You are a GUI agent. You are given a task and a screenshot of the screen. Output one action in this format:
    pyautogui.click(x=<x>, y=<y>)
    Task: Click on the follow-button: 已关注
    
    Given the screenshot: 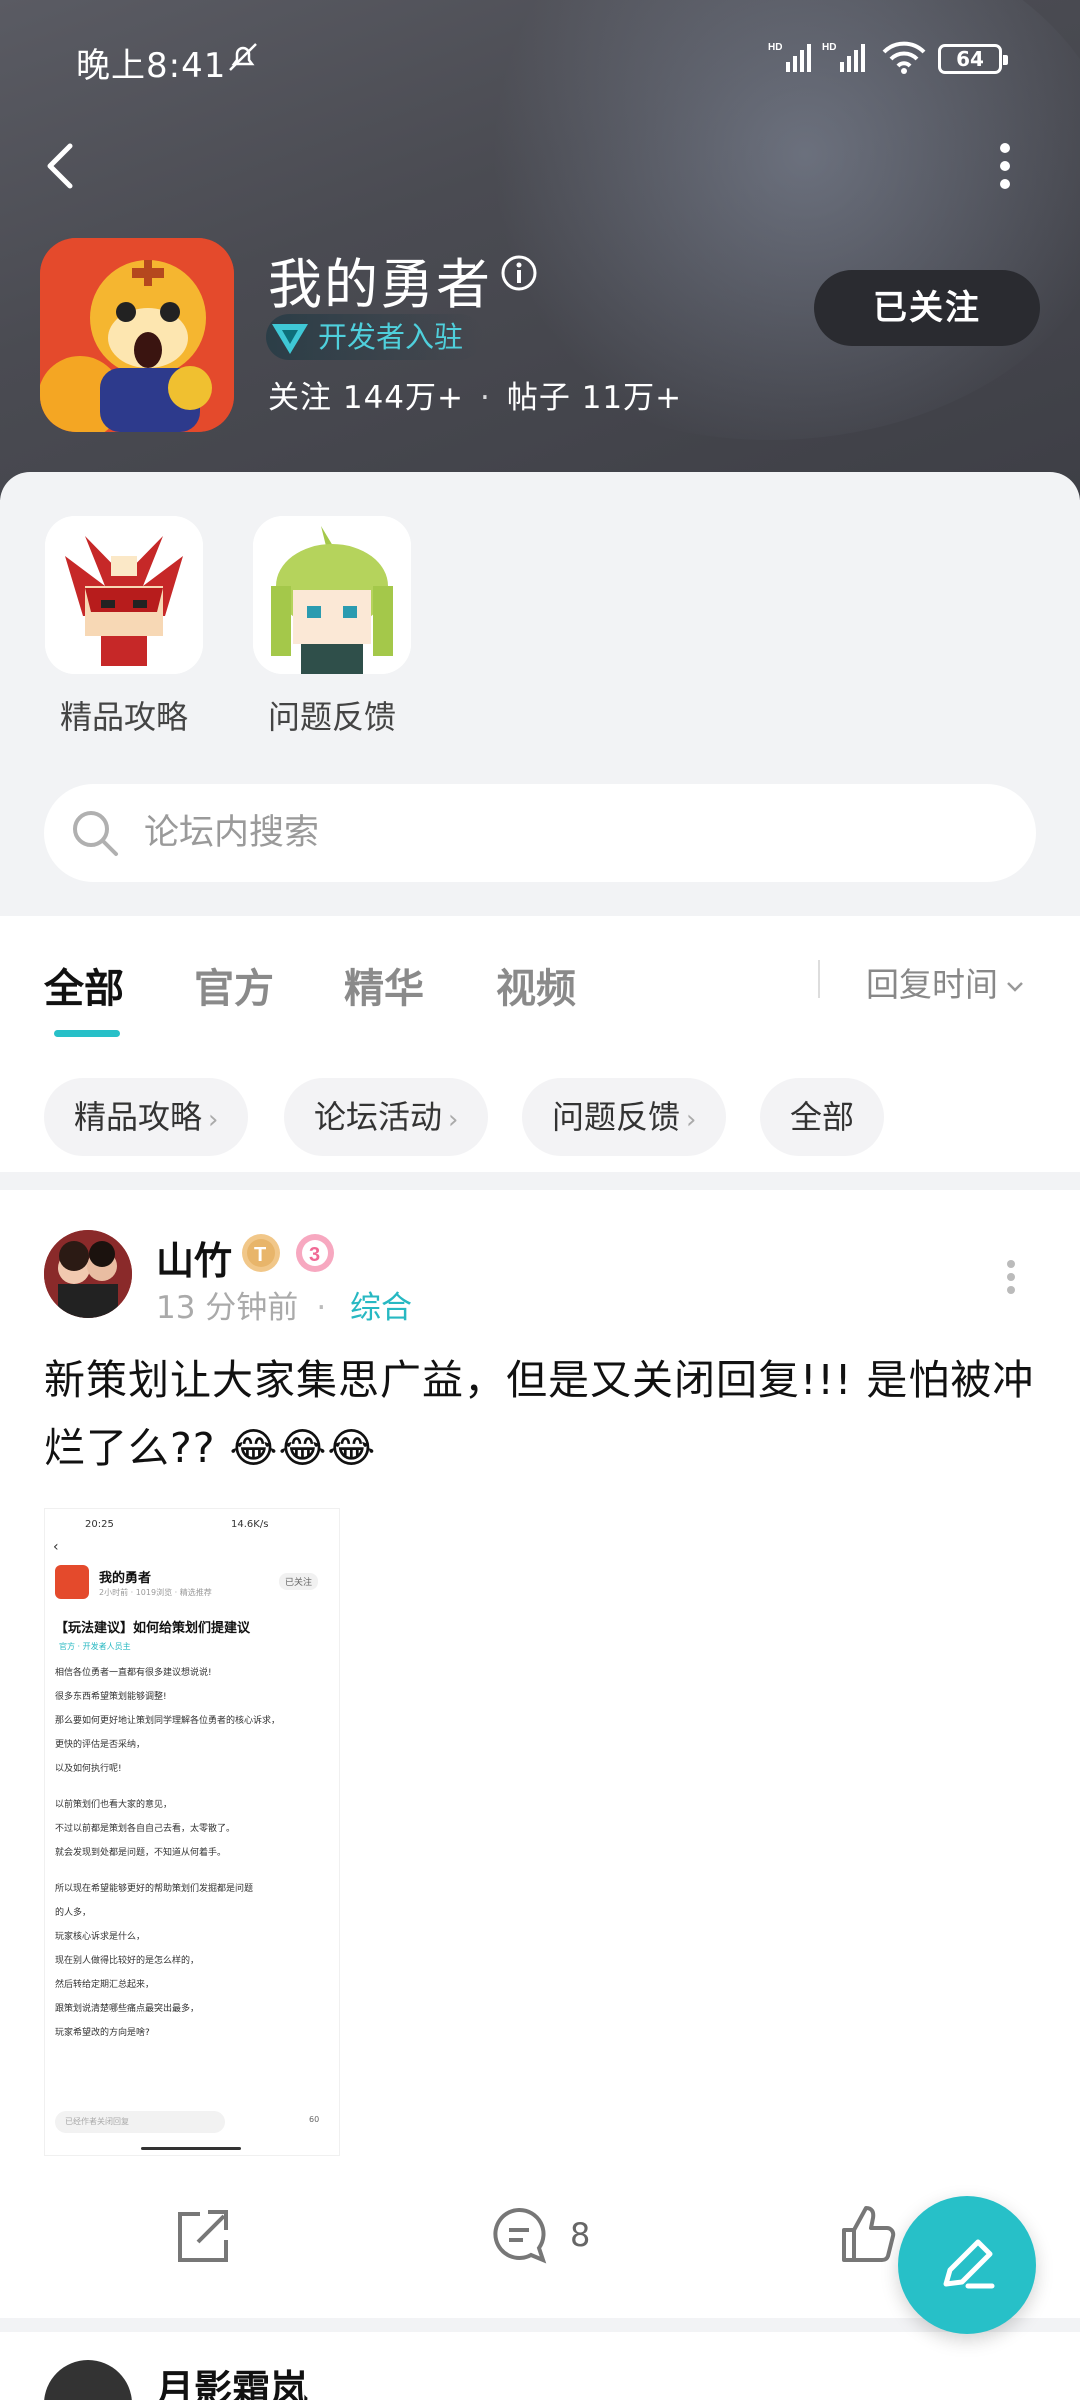 What is the action you would take?
    pyautogui.click(x=927, y=308)
    